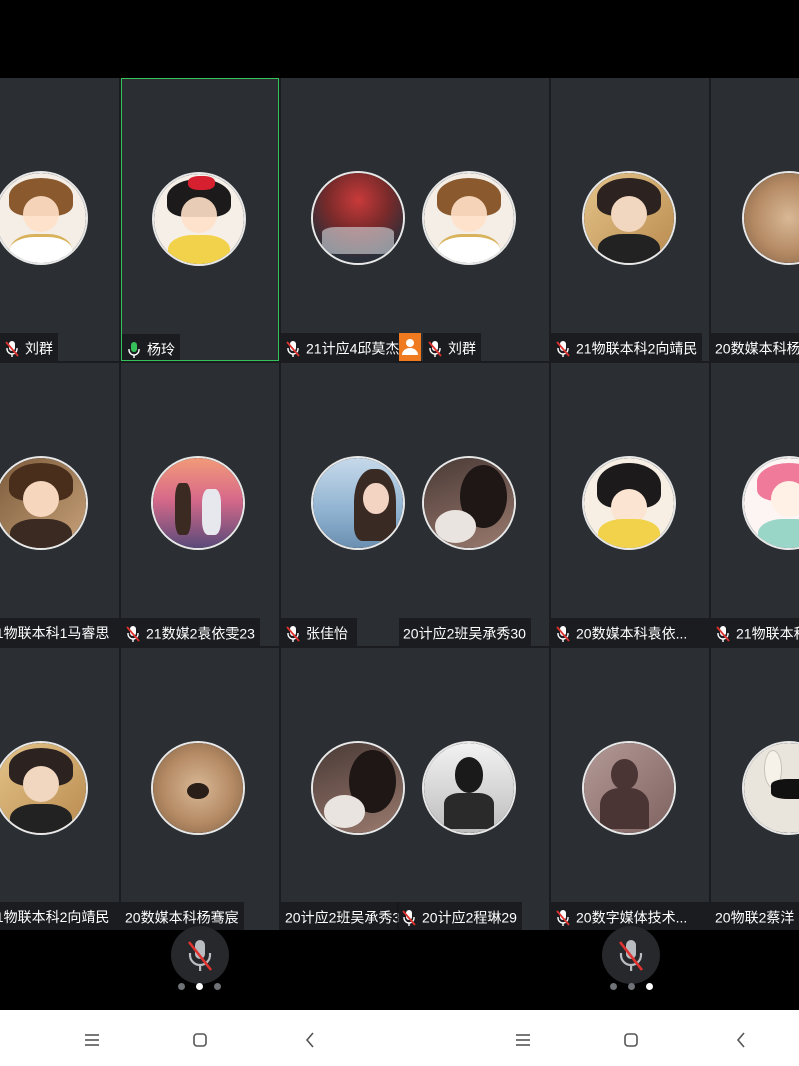 Image resolution: width=799 pixels, height=1066 pixels. Describe the element at coordinates (319, 632) in the screenshot. I see `participant-name-tag: 张佳怡` at that location.